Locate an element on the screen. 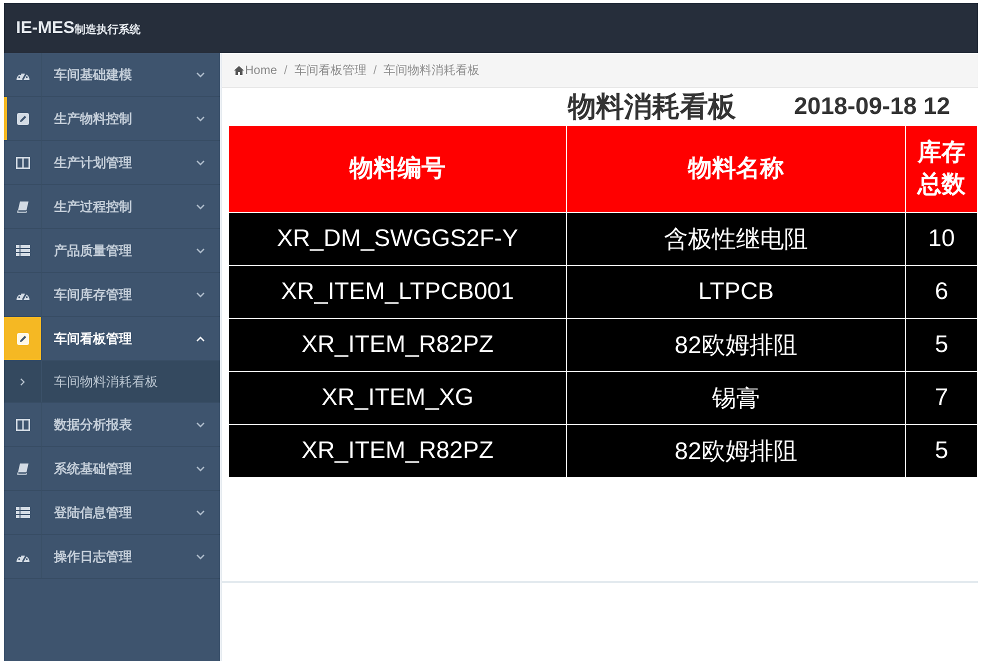  chevron-right-icon is located at coordinates (22, 382).